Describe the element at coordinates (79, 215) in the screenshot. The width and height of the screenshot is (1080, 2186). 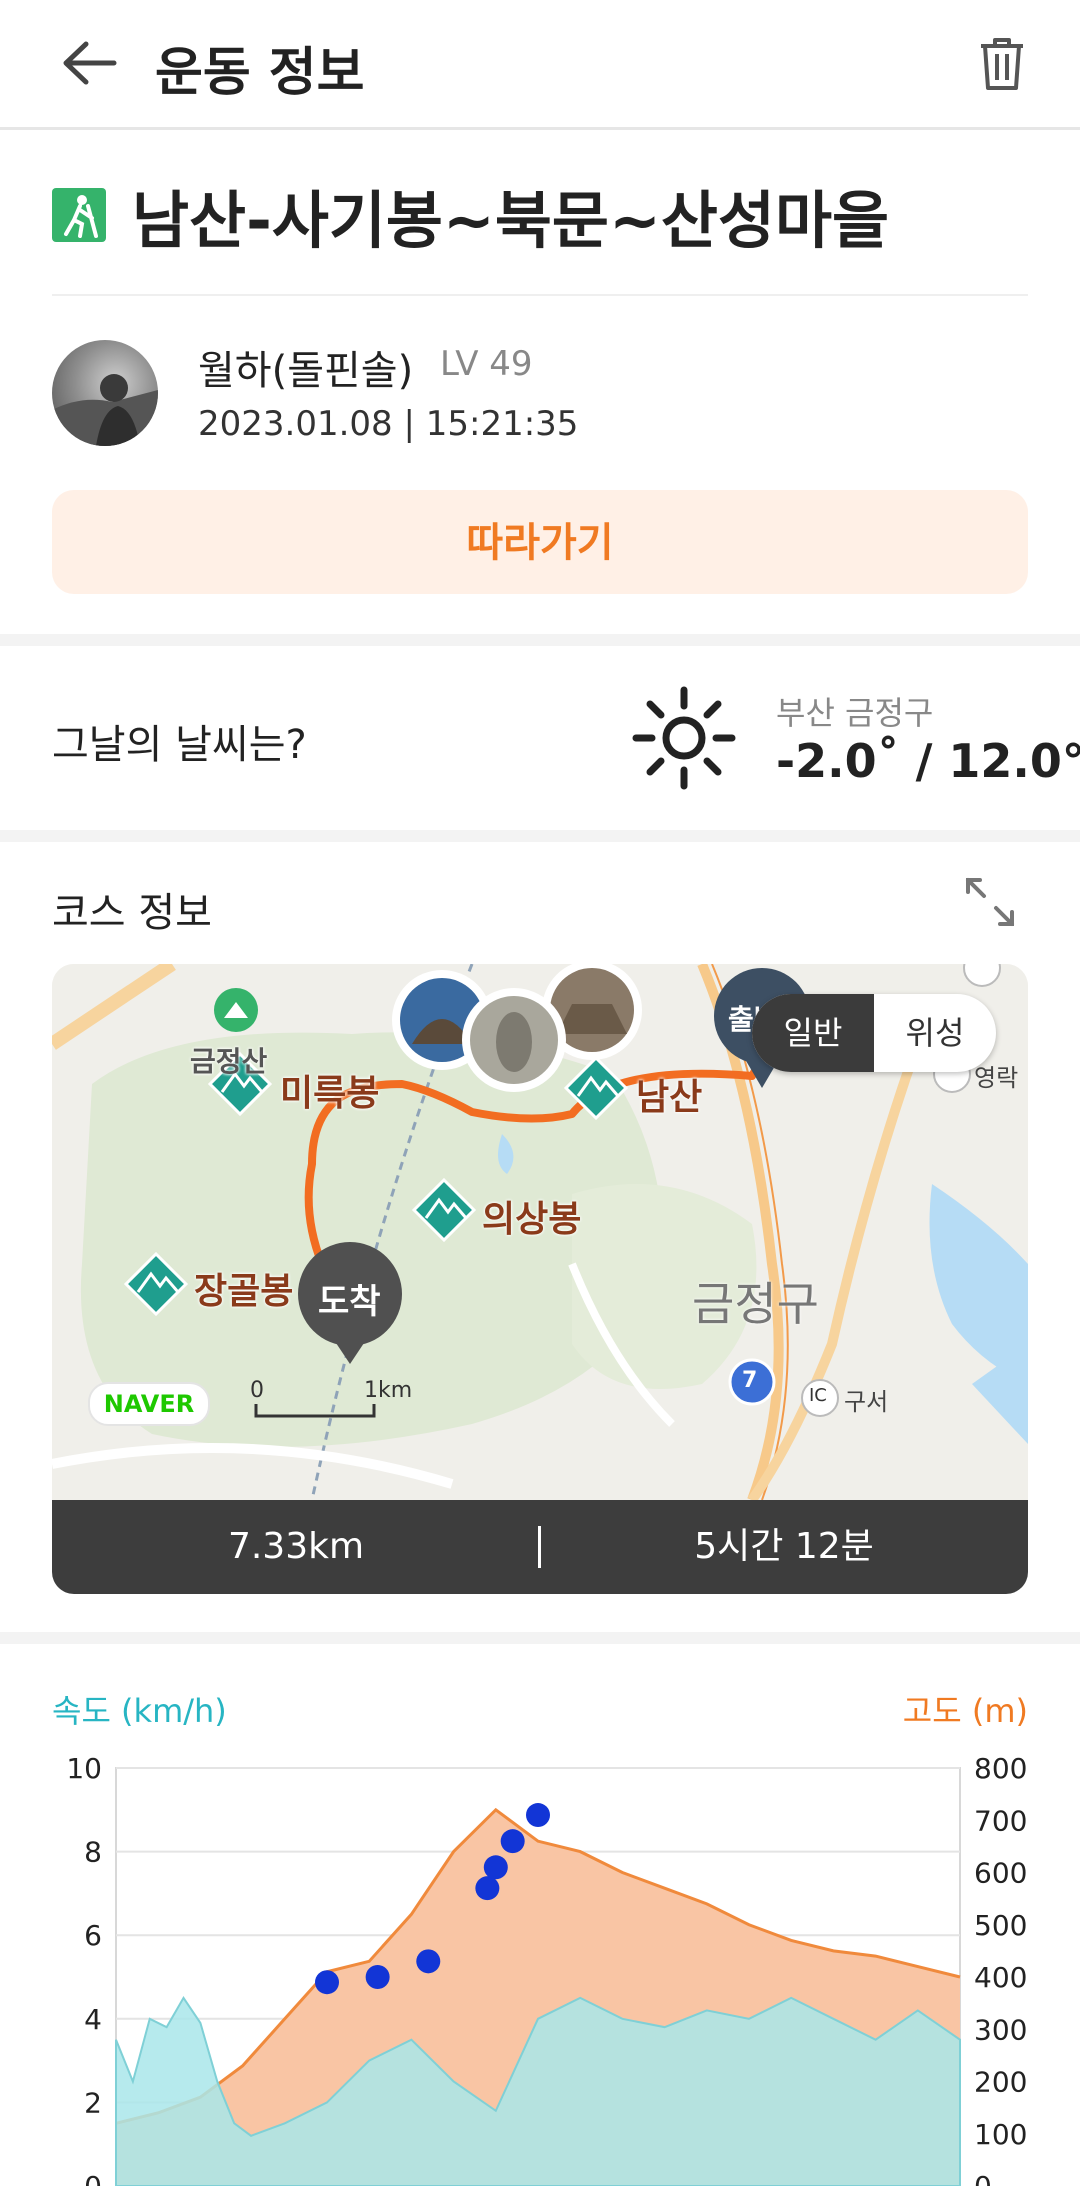
I see `hiking-icon` at that location.